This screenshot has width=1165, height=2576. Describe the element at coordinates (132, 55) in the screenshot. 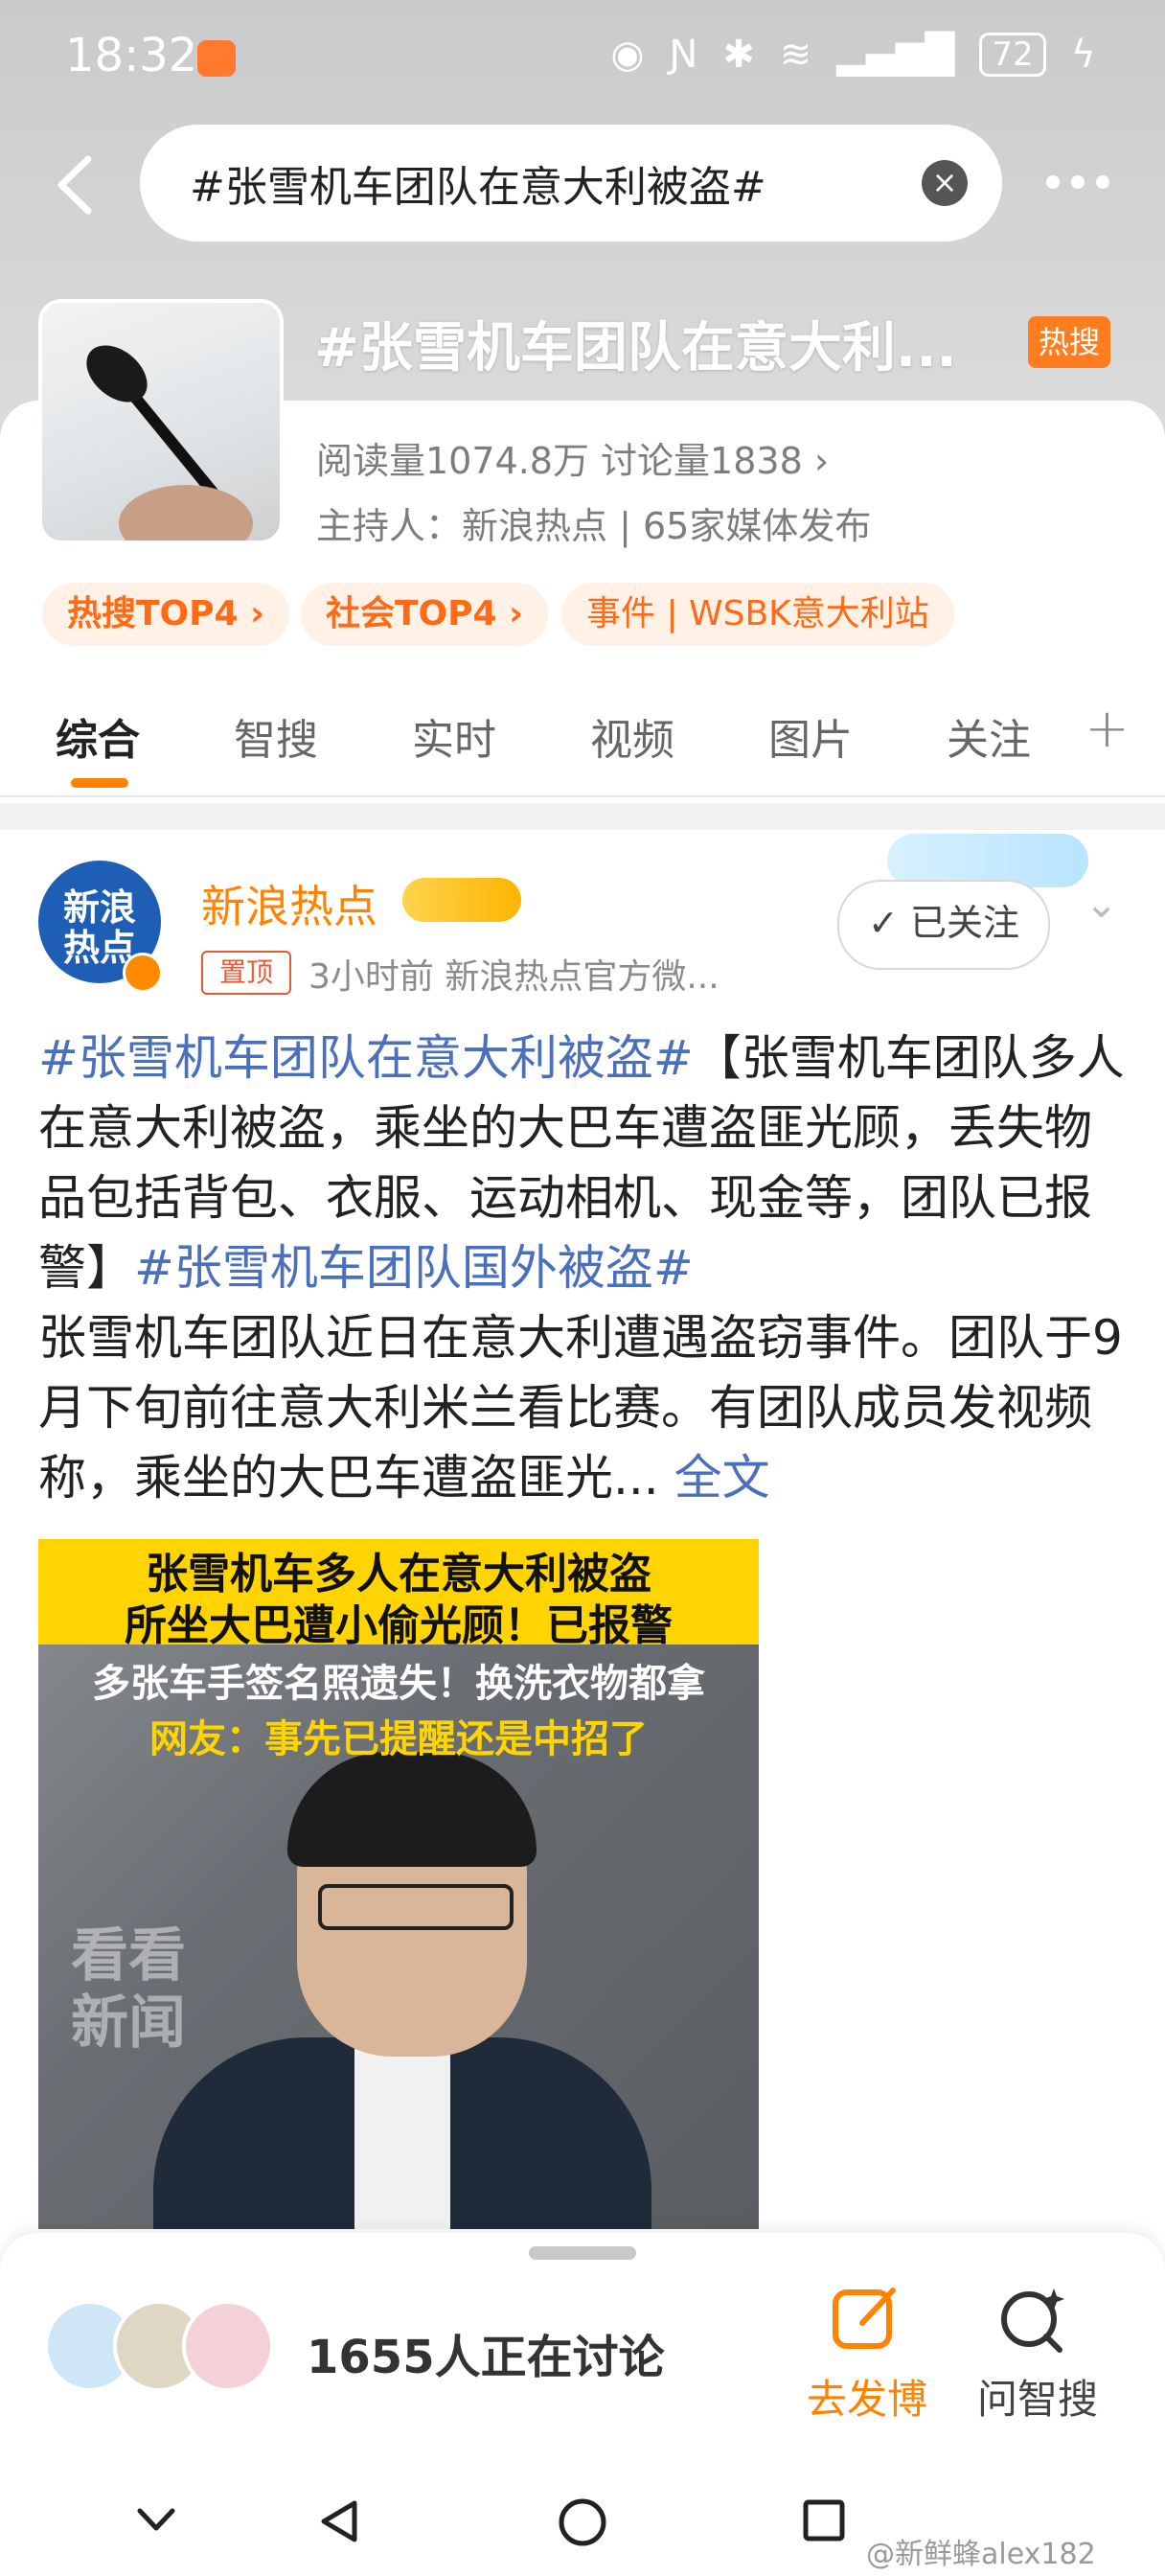

I see `status-time: 18:32` at that location.